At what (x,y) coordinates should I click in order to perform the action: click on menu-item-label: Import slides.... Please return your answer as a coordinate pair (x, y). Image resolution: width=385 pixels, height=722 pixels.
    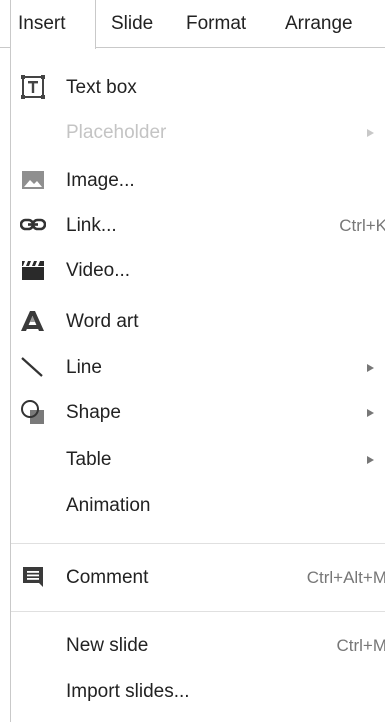
    Looking at the image, I should click on (128, 691).